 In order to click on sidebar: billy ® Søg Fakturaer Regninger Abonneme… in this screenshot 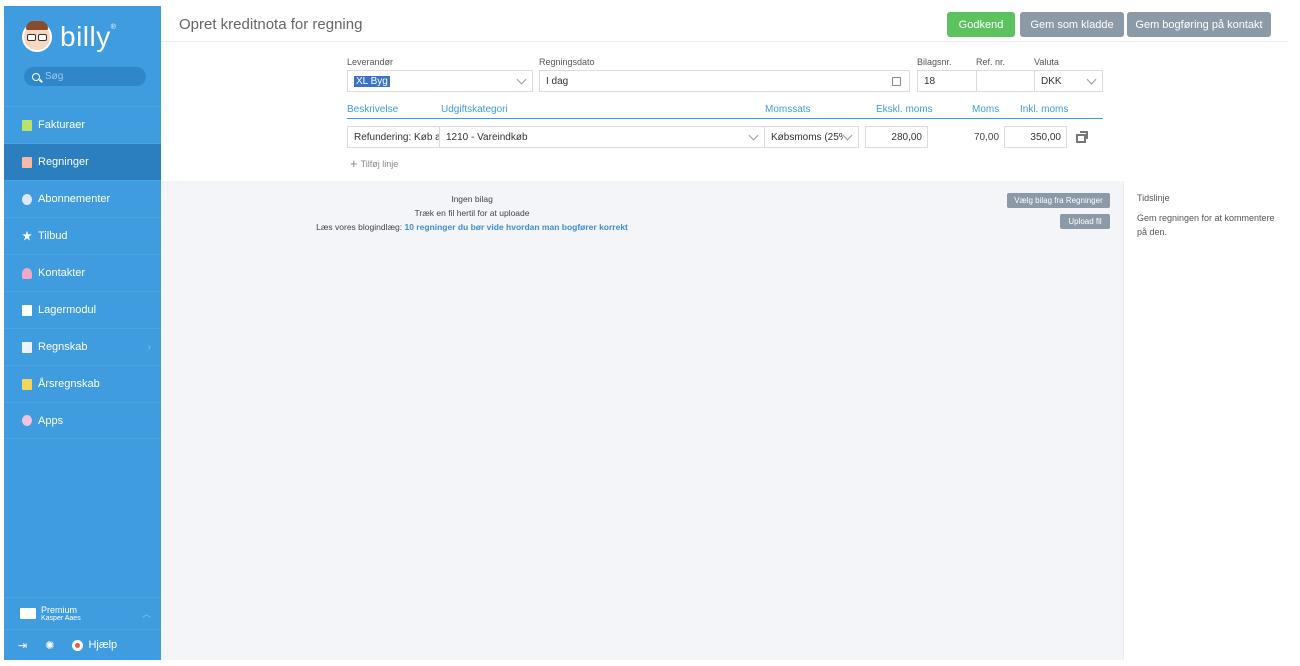, I will do `click(82, 333)`.